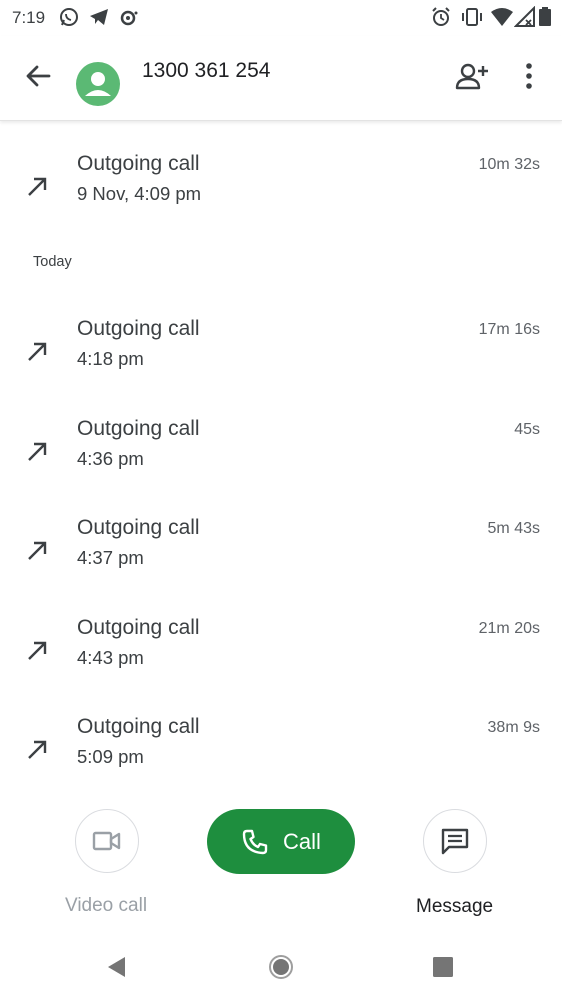 The image size is (562, 1000). I want to click on call-time: 4:37 pm, so click(110, 557).